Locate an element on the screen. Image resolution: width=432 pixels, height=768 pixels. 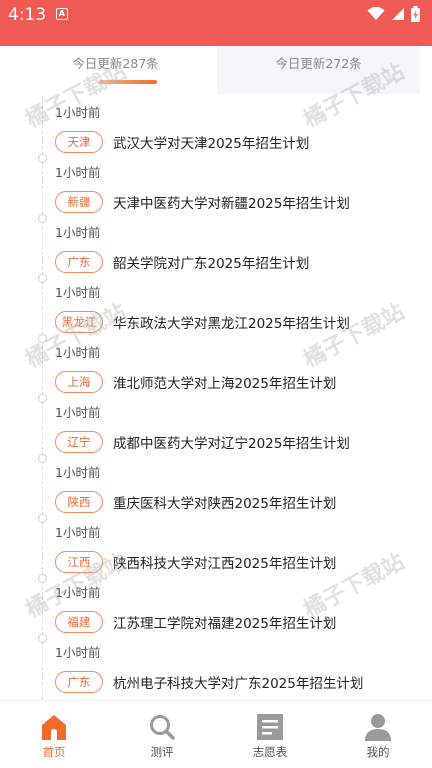
region-tag: 陕西 is located at coordinates (79, 502).